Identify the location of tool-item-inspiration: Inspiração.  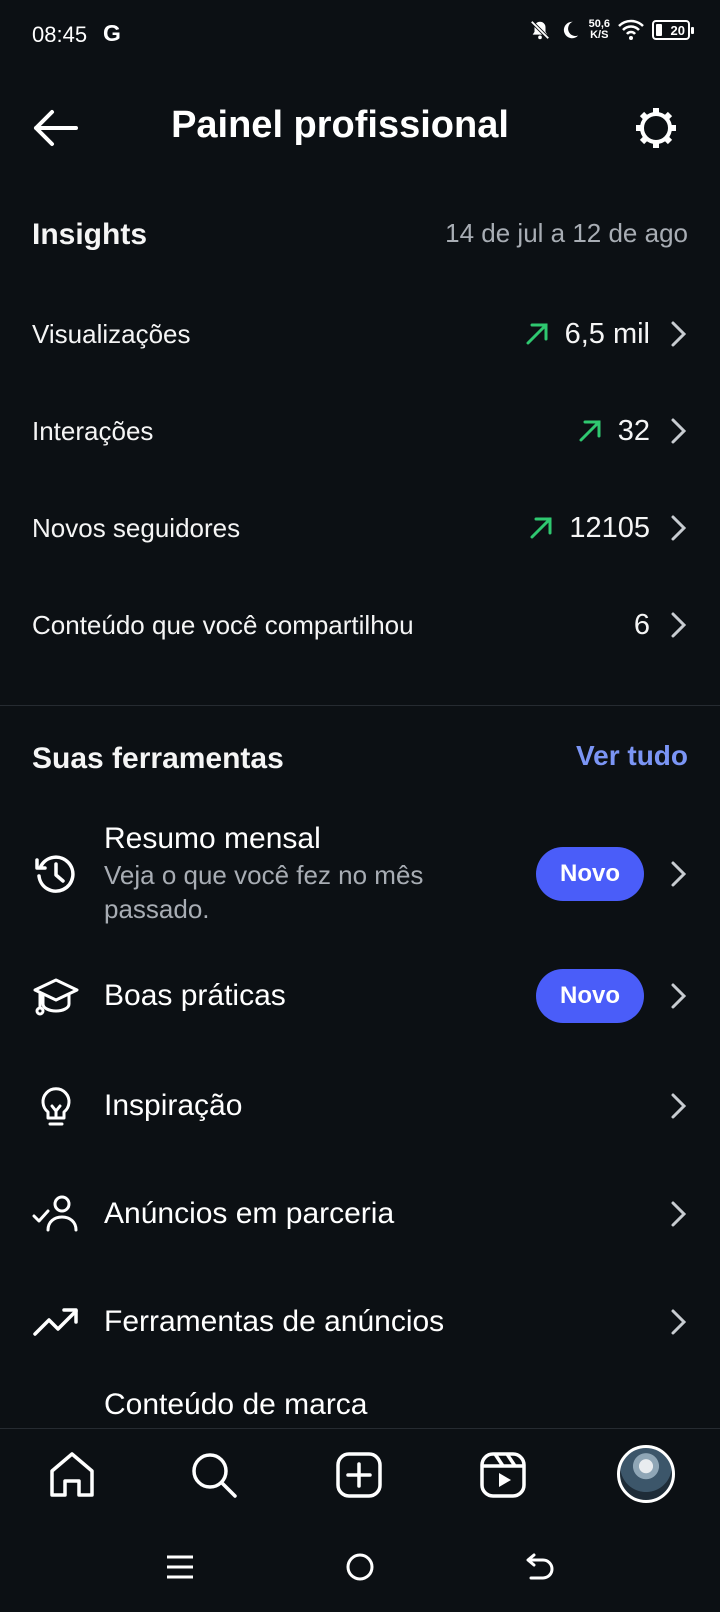
(360, 1106).